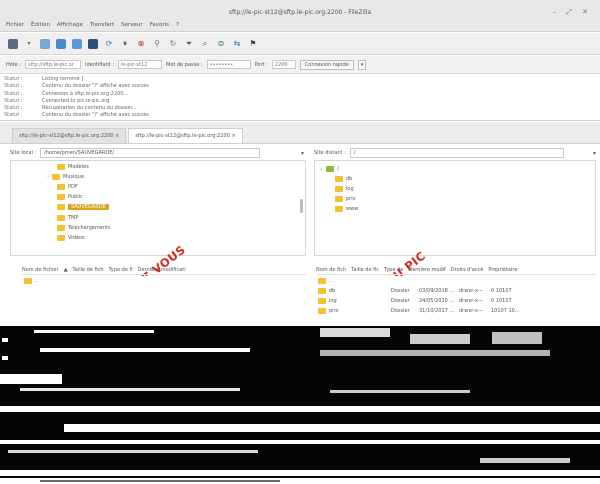 The width and height of the screenshot is (600, 484). What do you see at coordinates (302, 153) in the screenshot?
I see `local-path-dropdown-icon: ▾` at bounding box center [302, 153].